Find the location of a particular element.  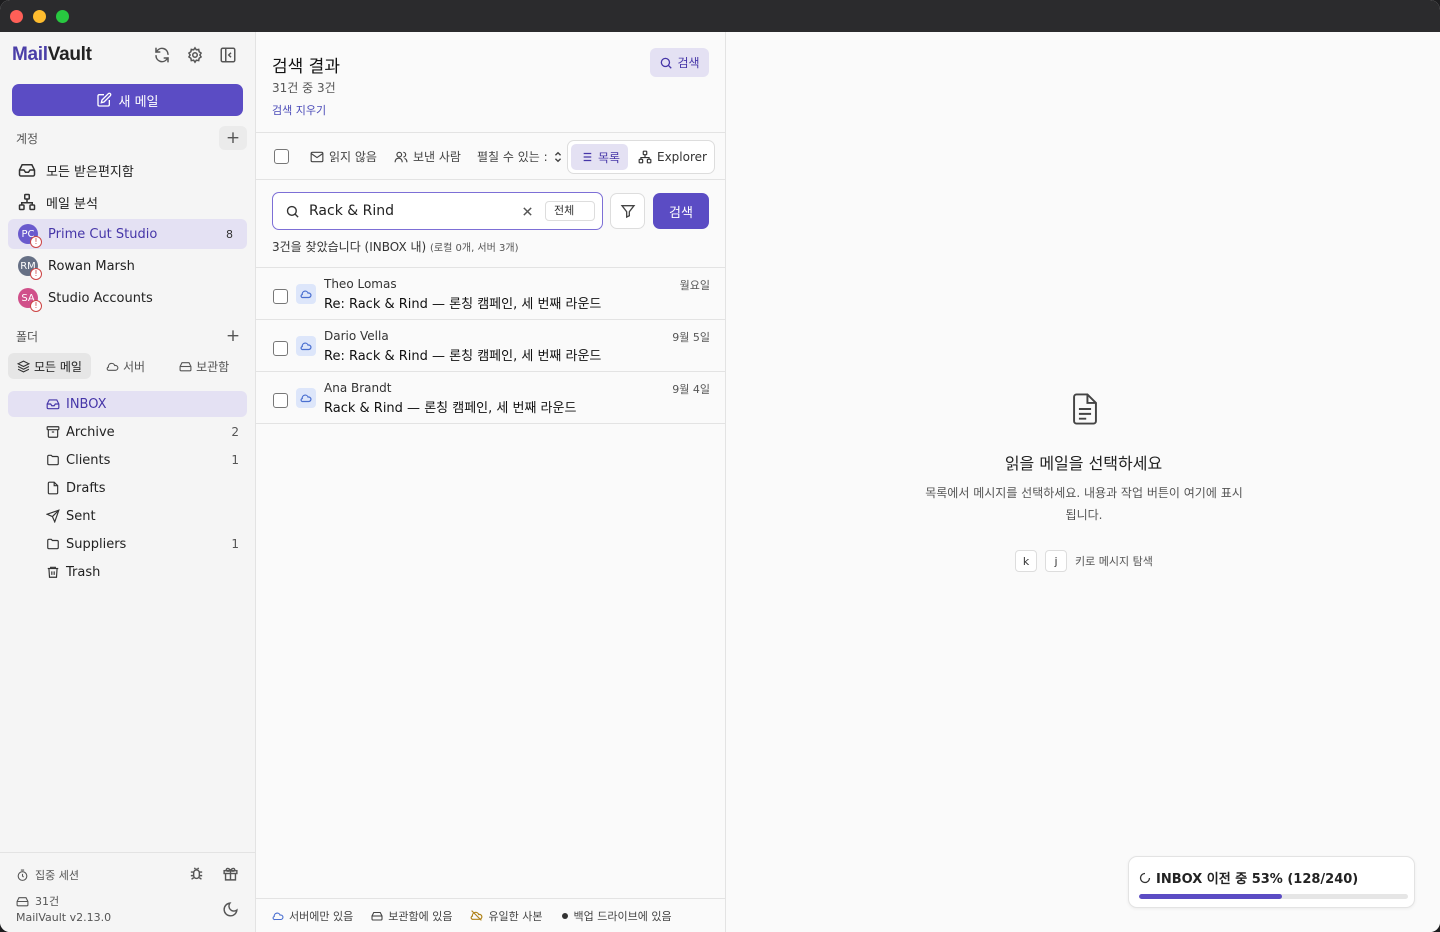

migration-status-text: INBOX 이전 중 53% (128/240) is located at coordinates (1257, 879).